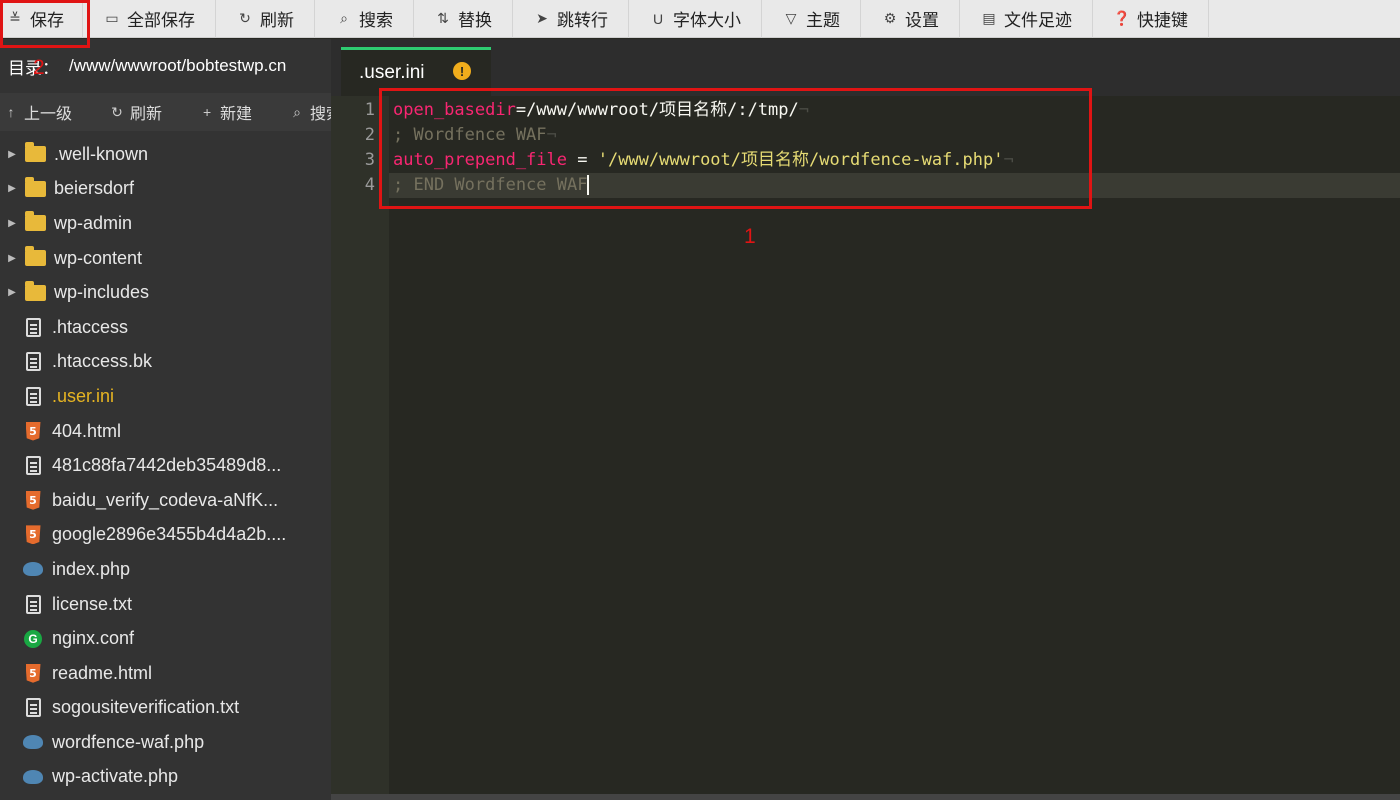 The image size is (1400, 800). I want to click on file-name: wp-admin, so click(93, 222).